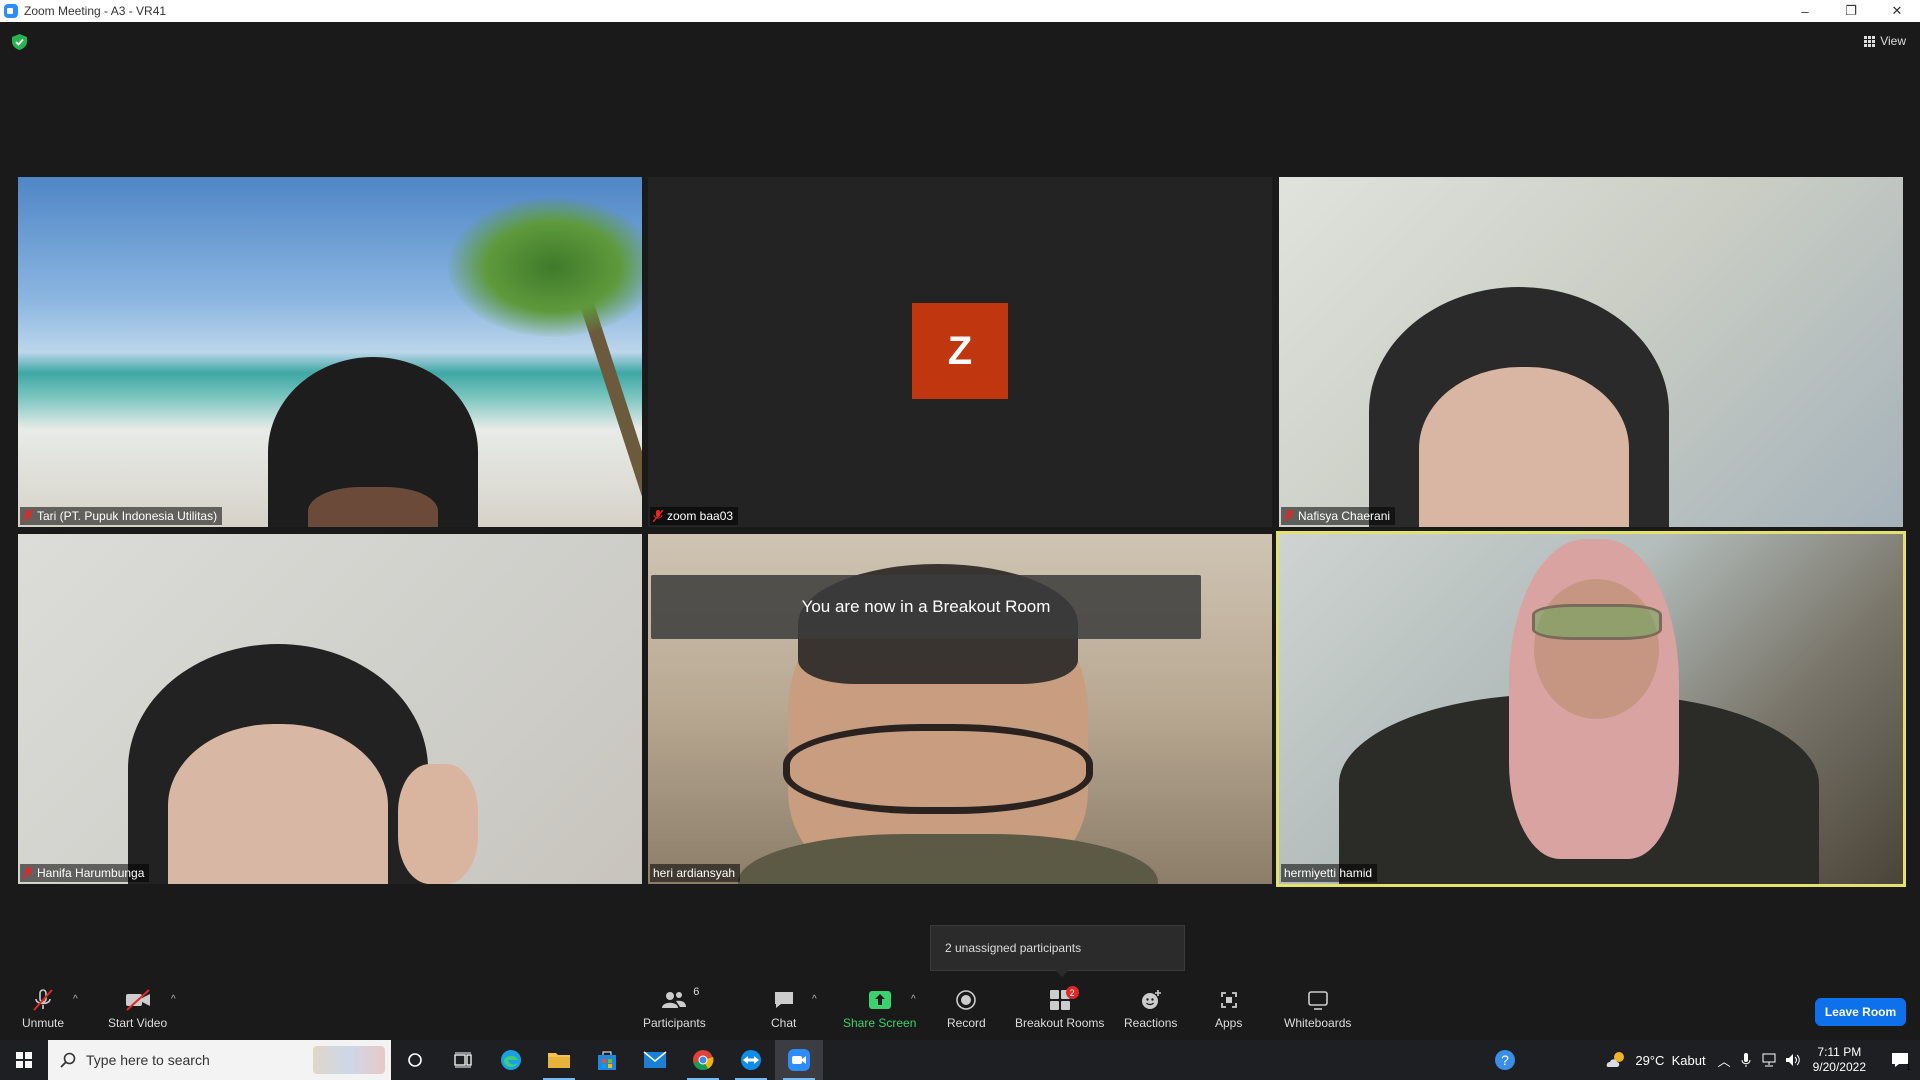  I want to click on participant-name-tag: Nafisya Chaerani, so click(1338, 516).